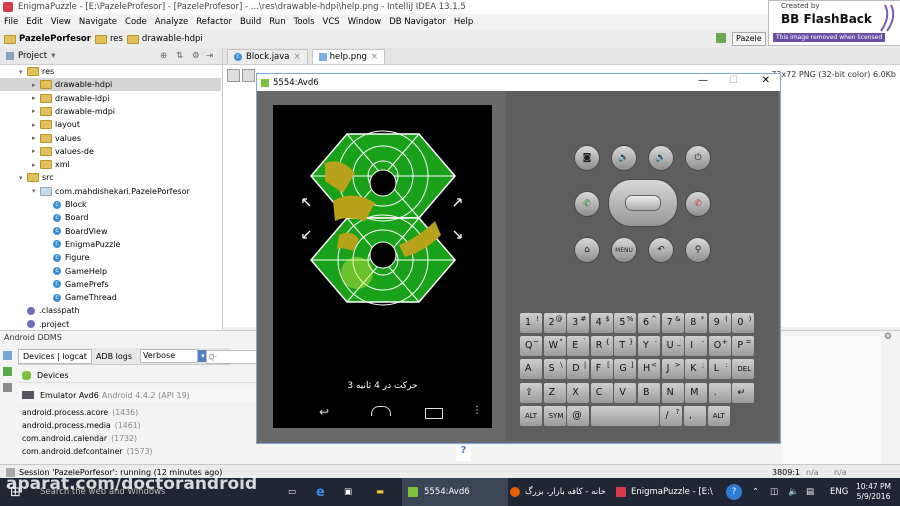 Image resolution: width=900 pixels, height=506 pixels. What do you see at coordinates (671, 415) in the screenshot?
I see `keyboard-key: /?` at bounding box center [671, 415].